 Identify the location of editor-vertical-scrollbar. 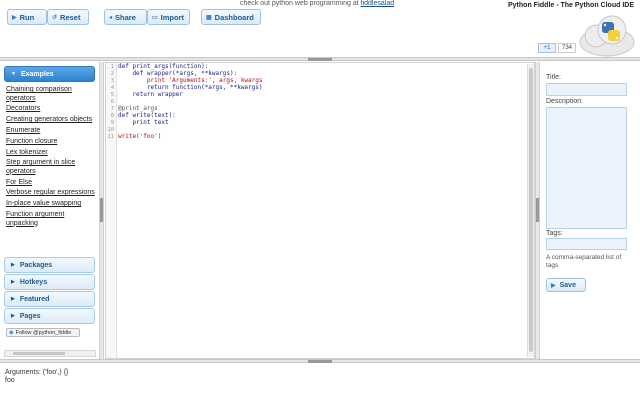
(530, 210).